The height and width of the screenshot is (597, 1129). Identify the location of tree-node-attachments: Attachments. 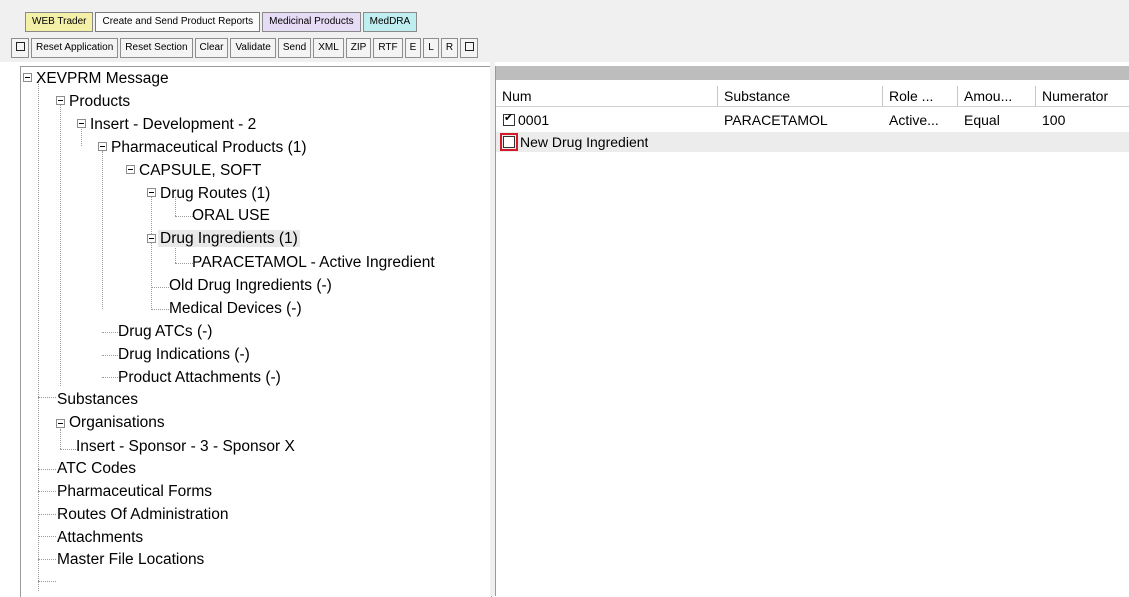
(100, 538).